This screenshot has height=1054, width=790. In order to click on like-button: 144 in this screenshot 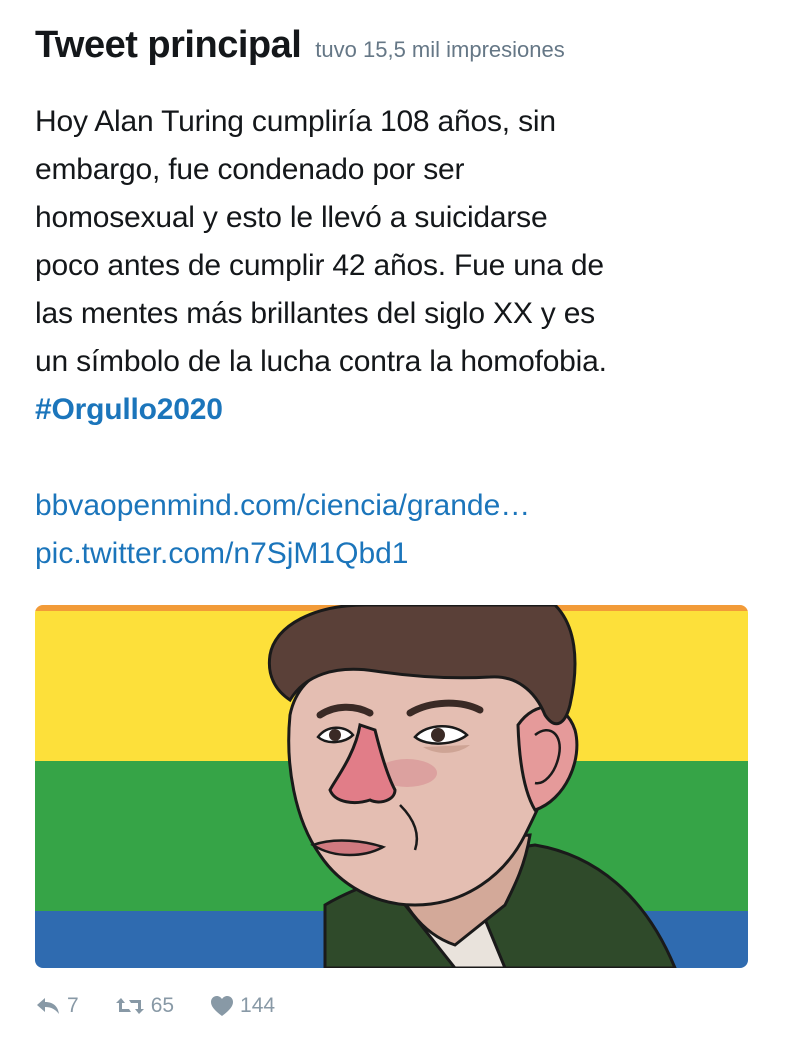, I will do `click(242, 1006)`.